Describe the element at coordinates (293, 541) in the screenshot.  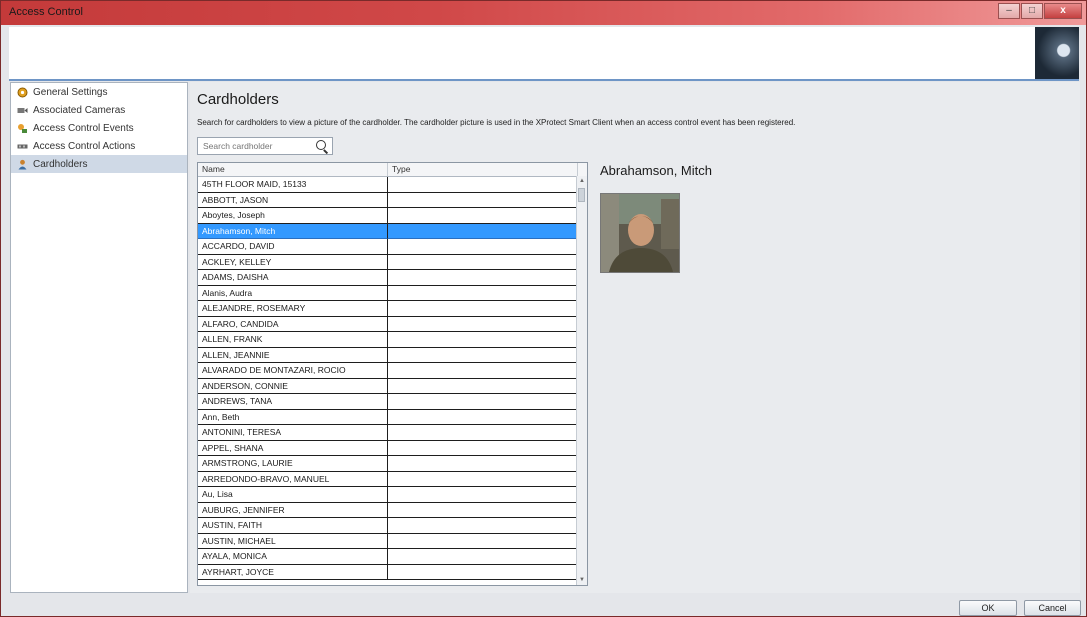
I see `cardholder-name-cell: AUSTIN, MICHAEL` at that location.